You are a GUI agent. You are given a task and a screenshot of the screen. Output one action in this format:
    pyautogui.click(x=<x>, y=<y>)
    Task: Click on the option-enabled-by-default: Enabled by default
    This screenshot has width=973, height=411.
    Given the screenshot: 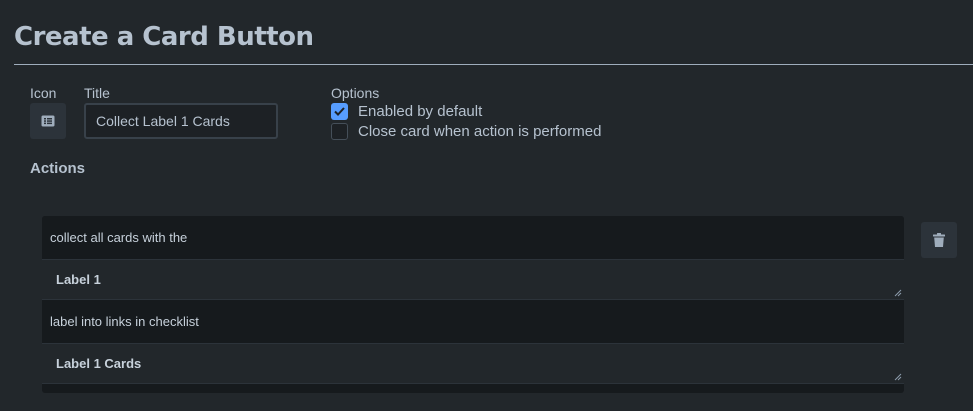 What is the action you would take?
    pyautogui.click(x=406, y=111)
    